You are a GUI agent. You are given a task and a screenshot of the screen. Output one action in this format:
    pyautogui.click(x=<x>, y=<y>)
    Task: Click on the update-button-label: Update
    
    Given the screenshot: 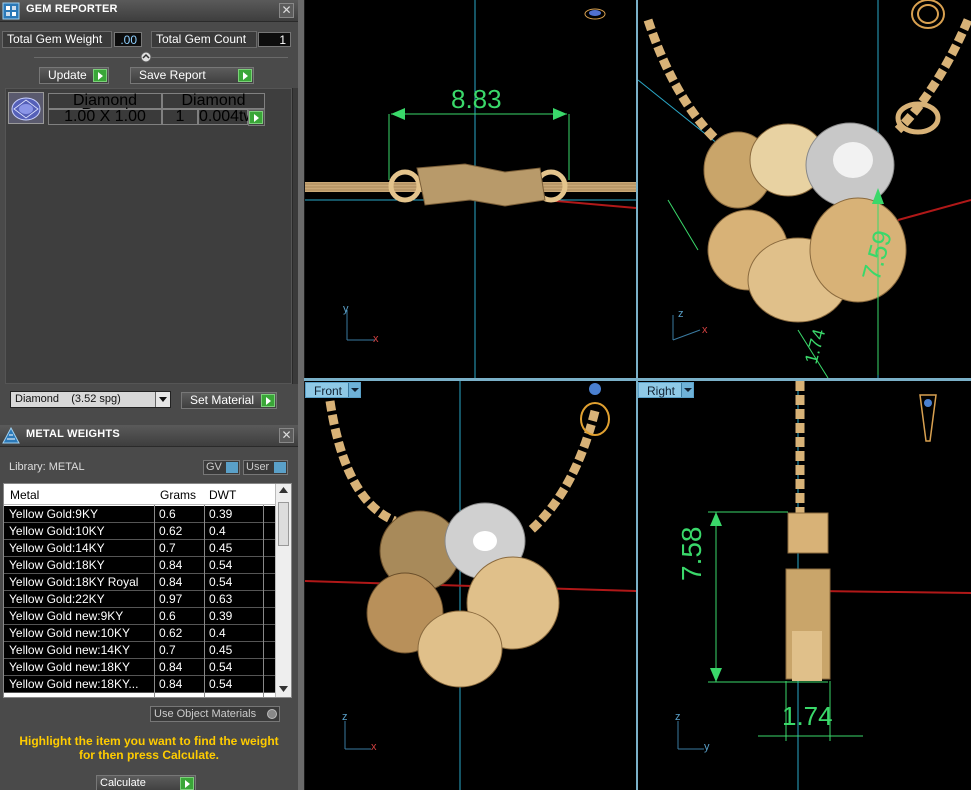 What is the action you would take?
    pyautogui.click(x=67, y=75)
    